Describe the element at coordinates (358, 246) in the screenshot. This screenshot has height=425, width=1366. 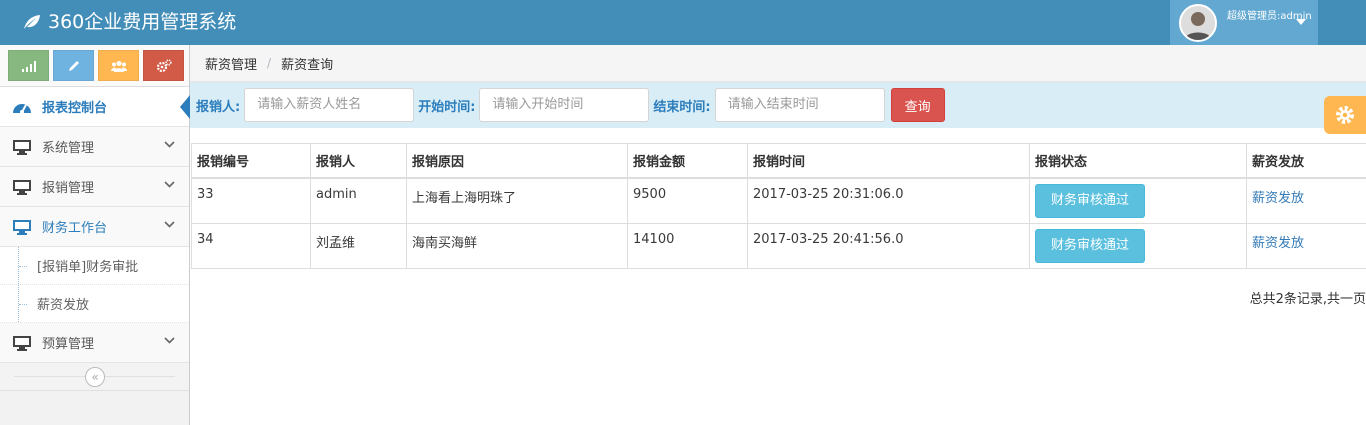
I see `cell-person: 刘孟维` at that location.